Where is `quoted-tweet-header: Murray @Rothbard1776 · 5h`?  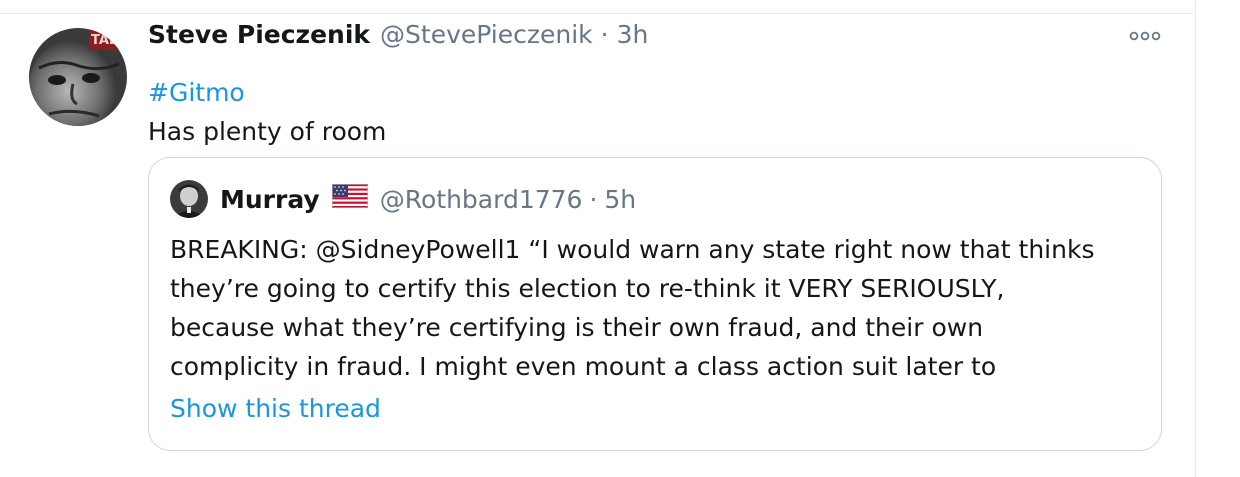 quoted-tweet-header: Murray @Rothbard1776 · 5h is located at coordinates (428, 199).